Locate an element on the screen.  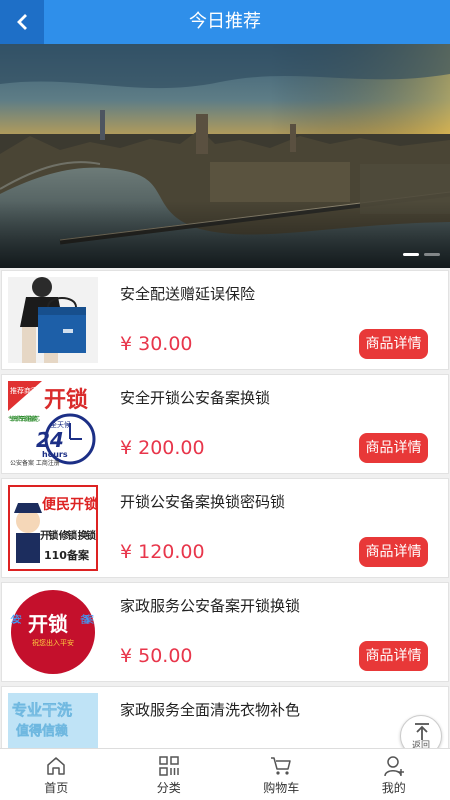
svg-text: 祝您出入平安 is located at coordinates (53, 642).